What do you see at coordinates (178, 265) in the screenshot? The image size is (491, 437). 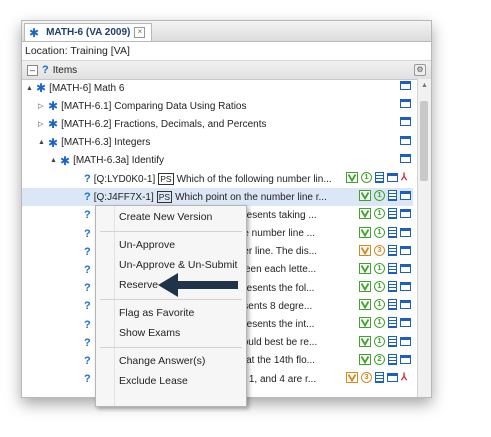 I see `menu-item: Un-Approve & Un-Submit` at bounding box center [178, 265].